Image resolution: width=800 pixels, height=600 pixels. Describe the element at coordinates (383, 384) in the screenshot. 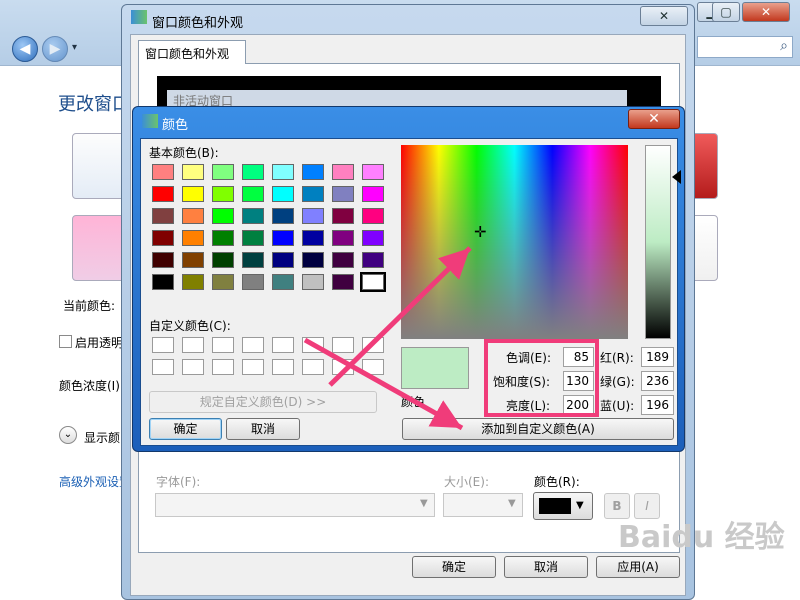

I see `arrow-to-add-button` at that location.